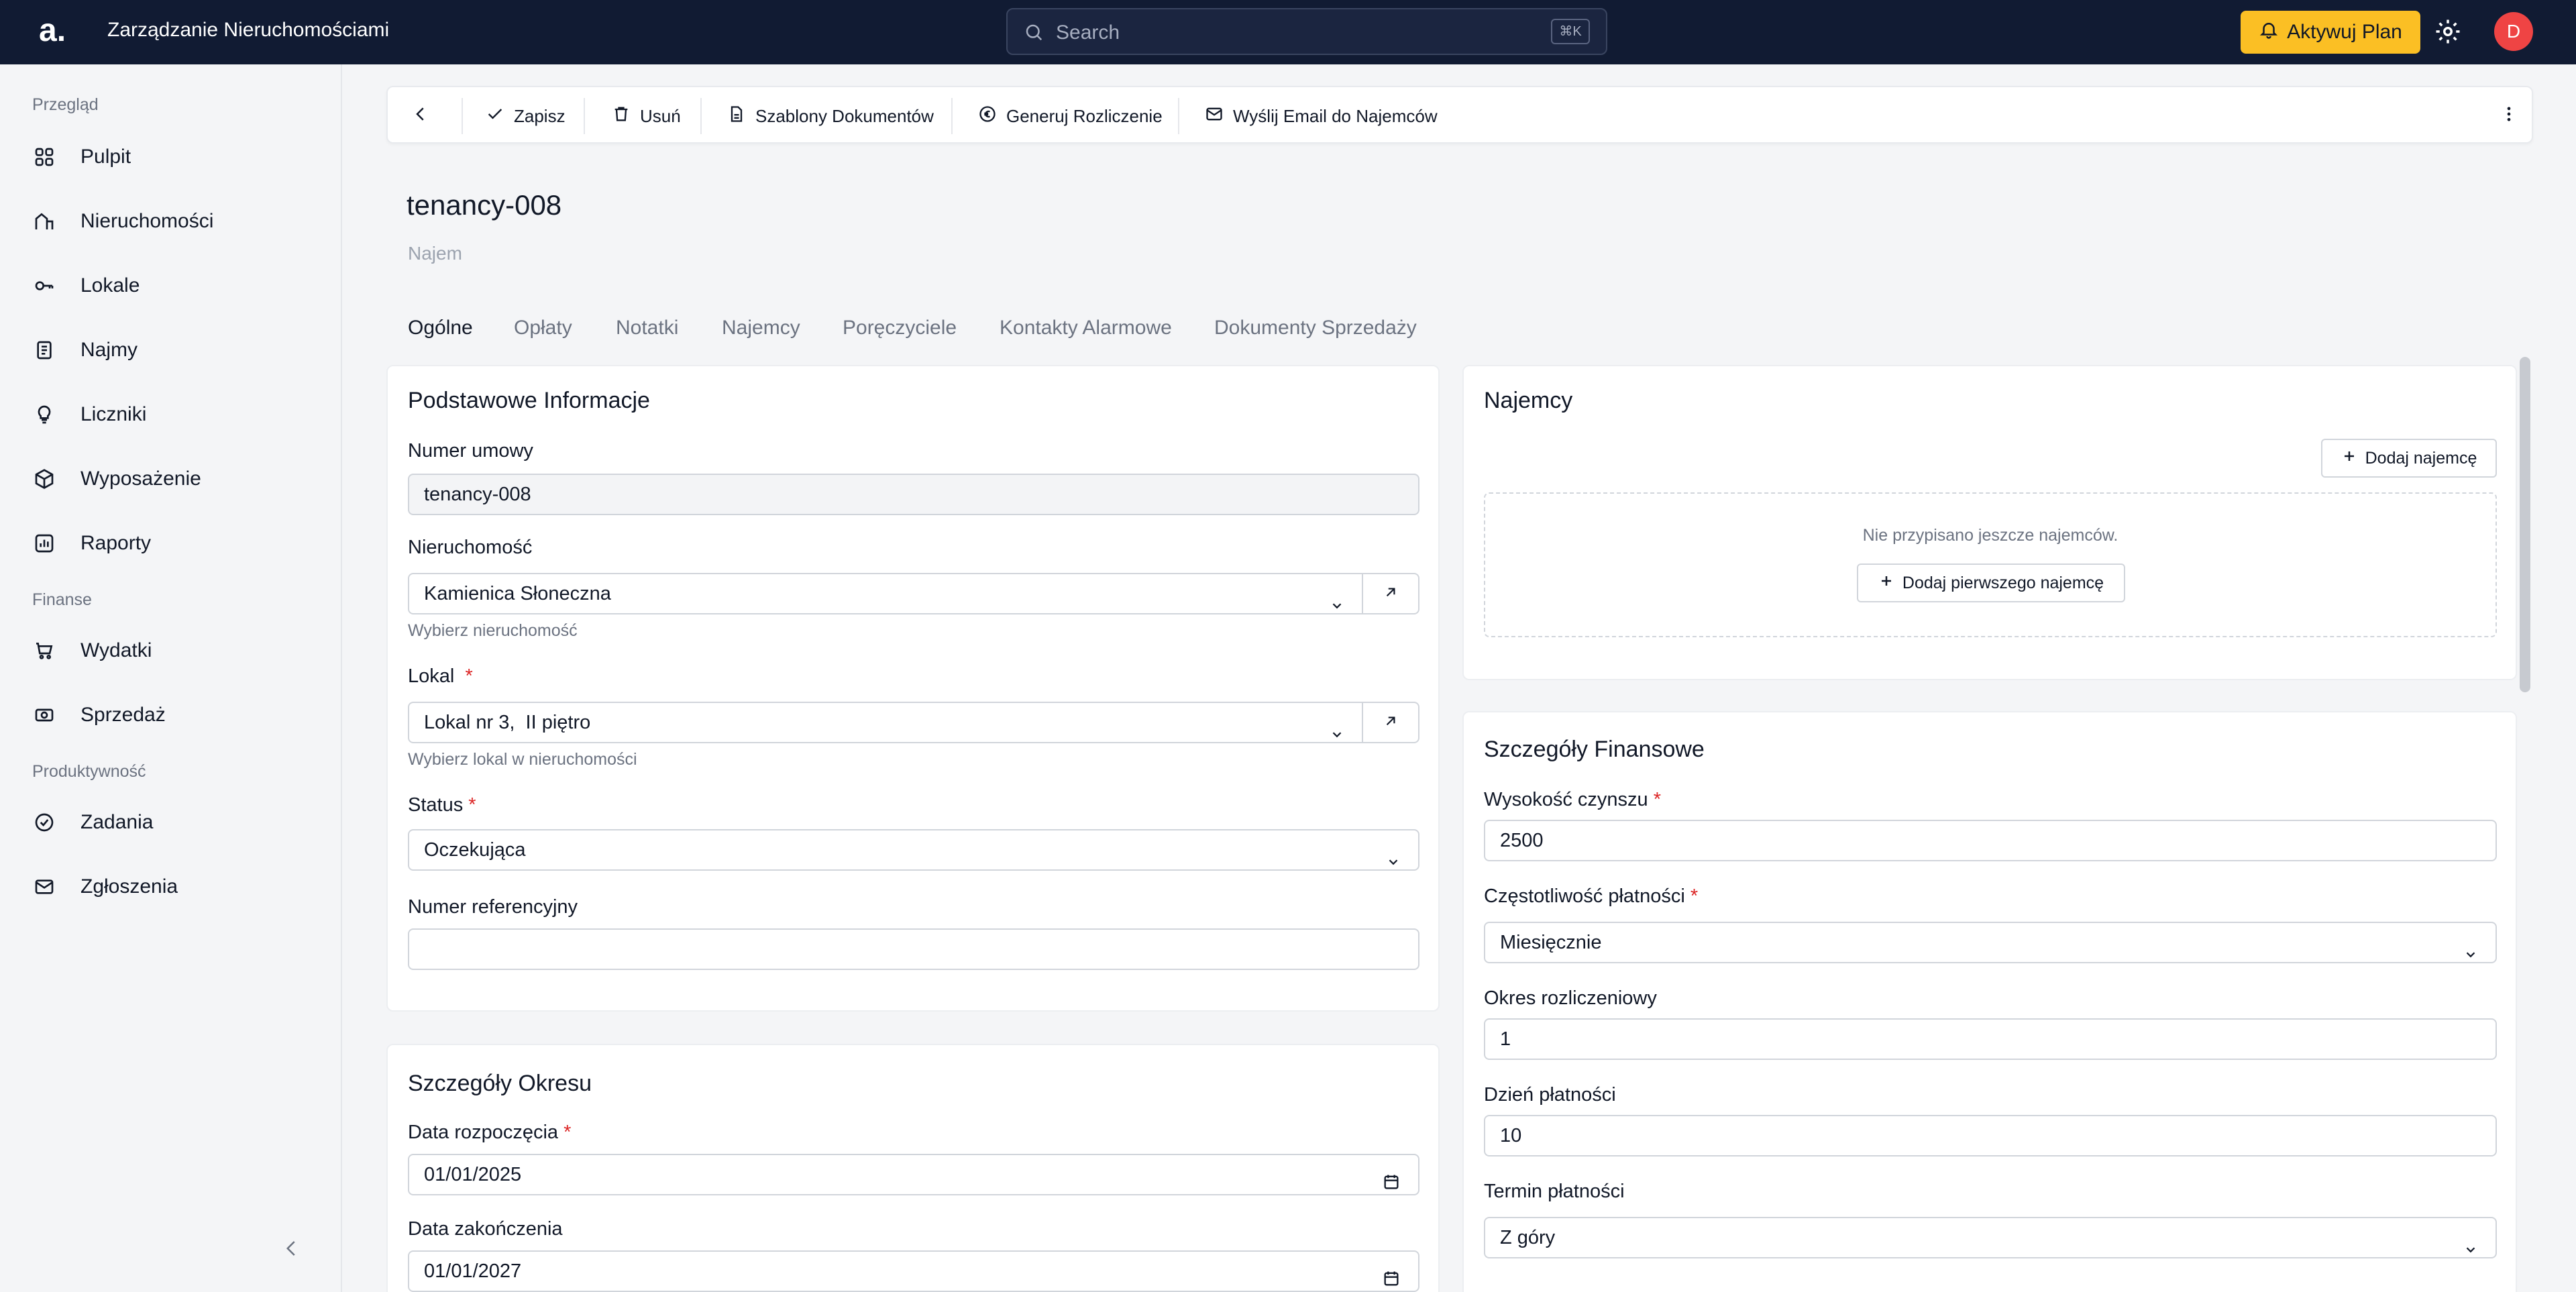 This screenshot has height=1292, width=2576. What do you see at coordinates (173, 715) in the screenshot?
I see `sidebar-item-sprzedaz: Sprzedaż` at bounding box center [173, 715].